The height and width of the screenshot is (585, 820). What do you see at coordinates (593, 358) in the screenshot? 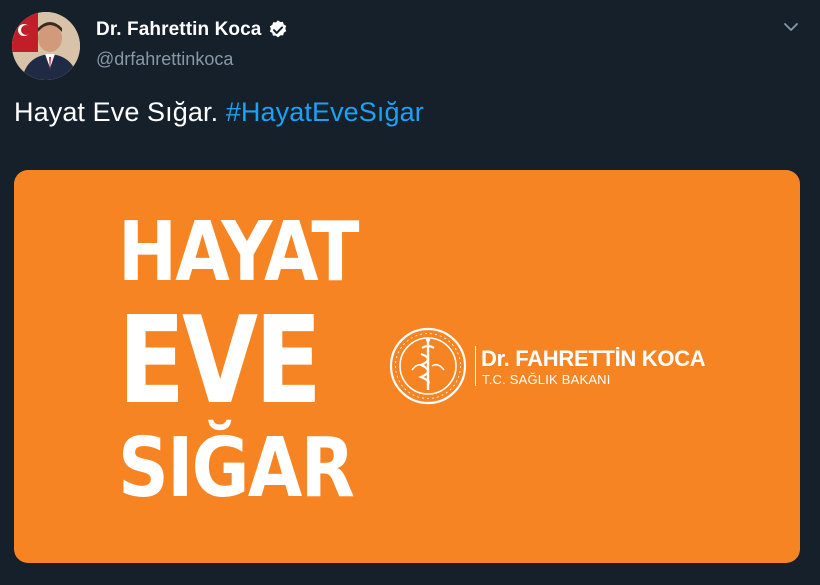
I see `signature-name: Dr. FAHRETTİN KOCA` at bounding box center [593, 358].